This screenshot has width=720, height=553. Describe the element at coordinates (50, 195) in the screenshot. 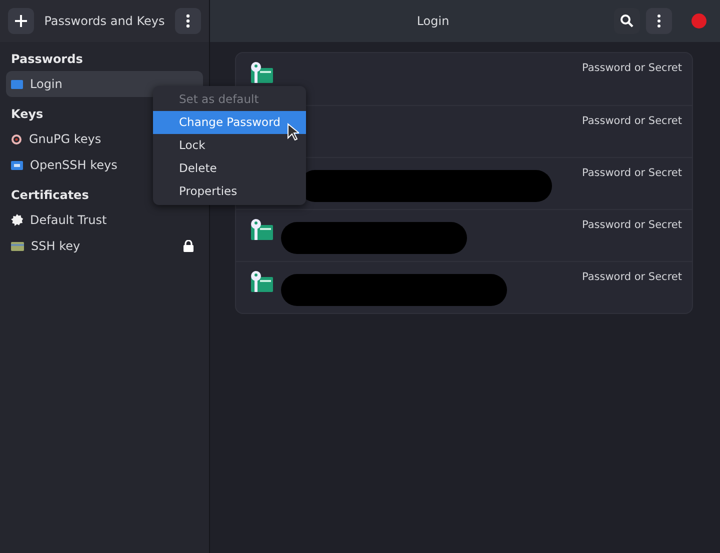

I see `section-heading: Certificates` at that location.